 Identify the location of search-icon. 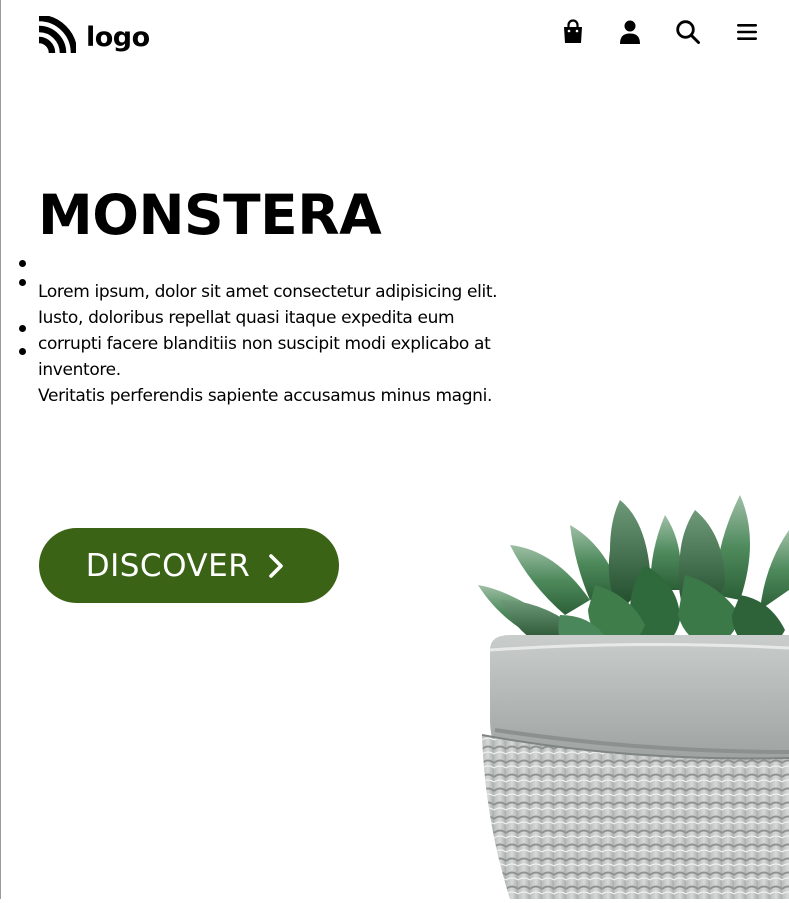
(688, 32).